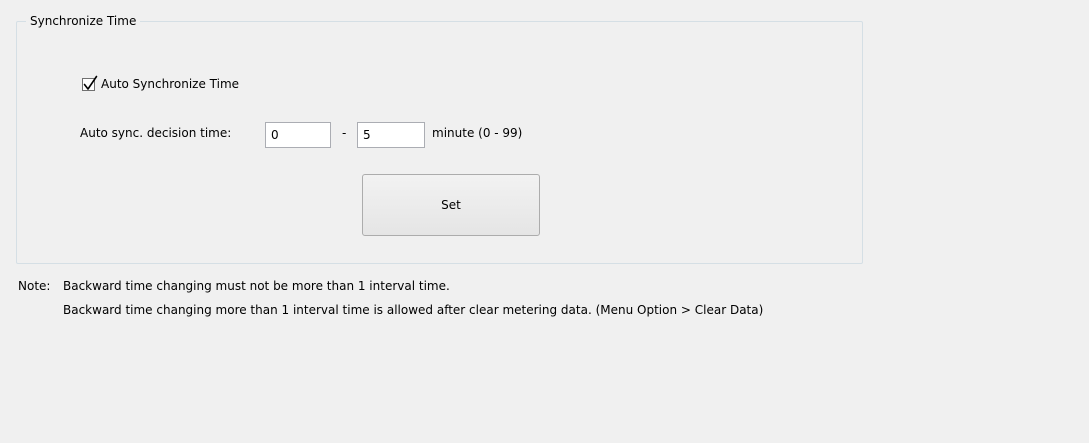 The height and width of the screenshot is (443, 1089). Describe the element at coordinates (391, 135) in the screenshot. I see `decision-time-to-input` at that location.